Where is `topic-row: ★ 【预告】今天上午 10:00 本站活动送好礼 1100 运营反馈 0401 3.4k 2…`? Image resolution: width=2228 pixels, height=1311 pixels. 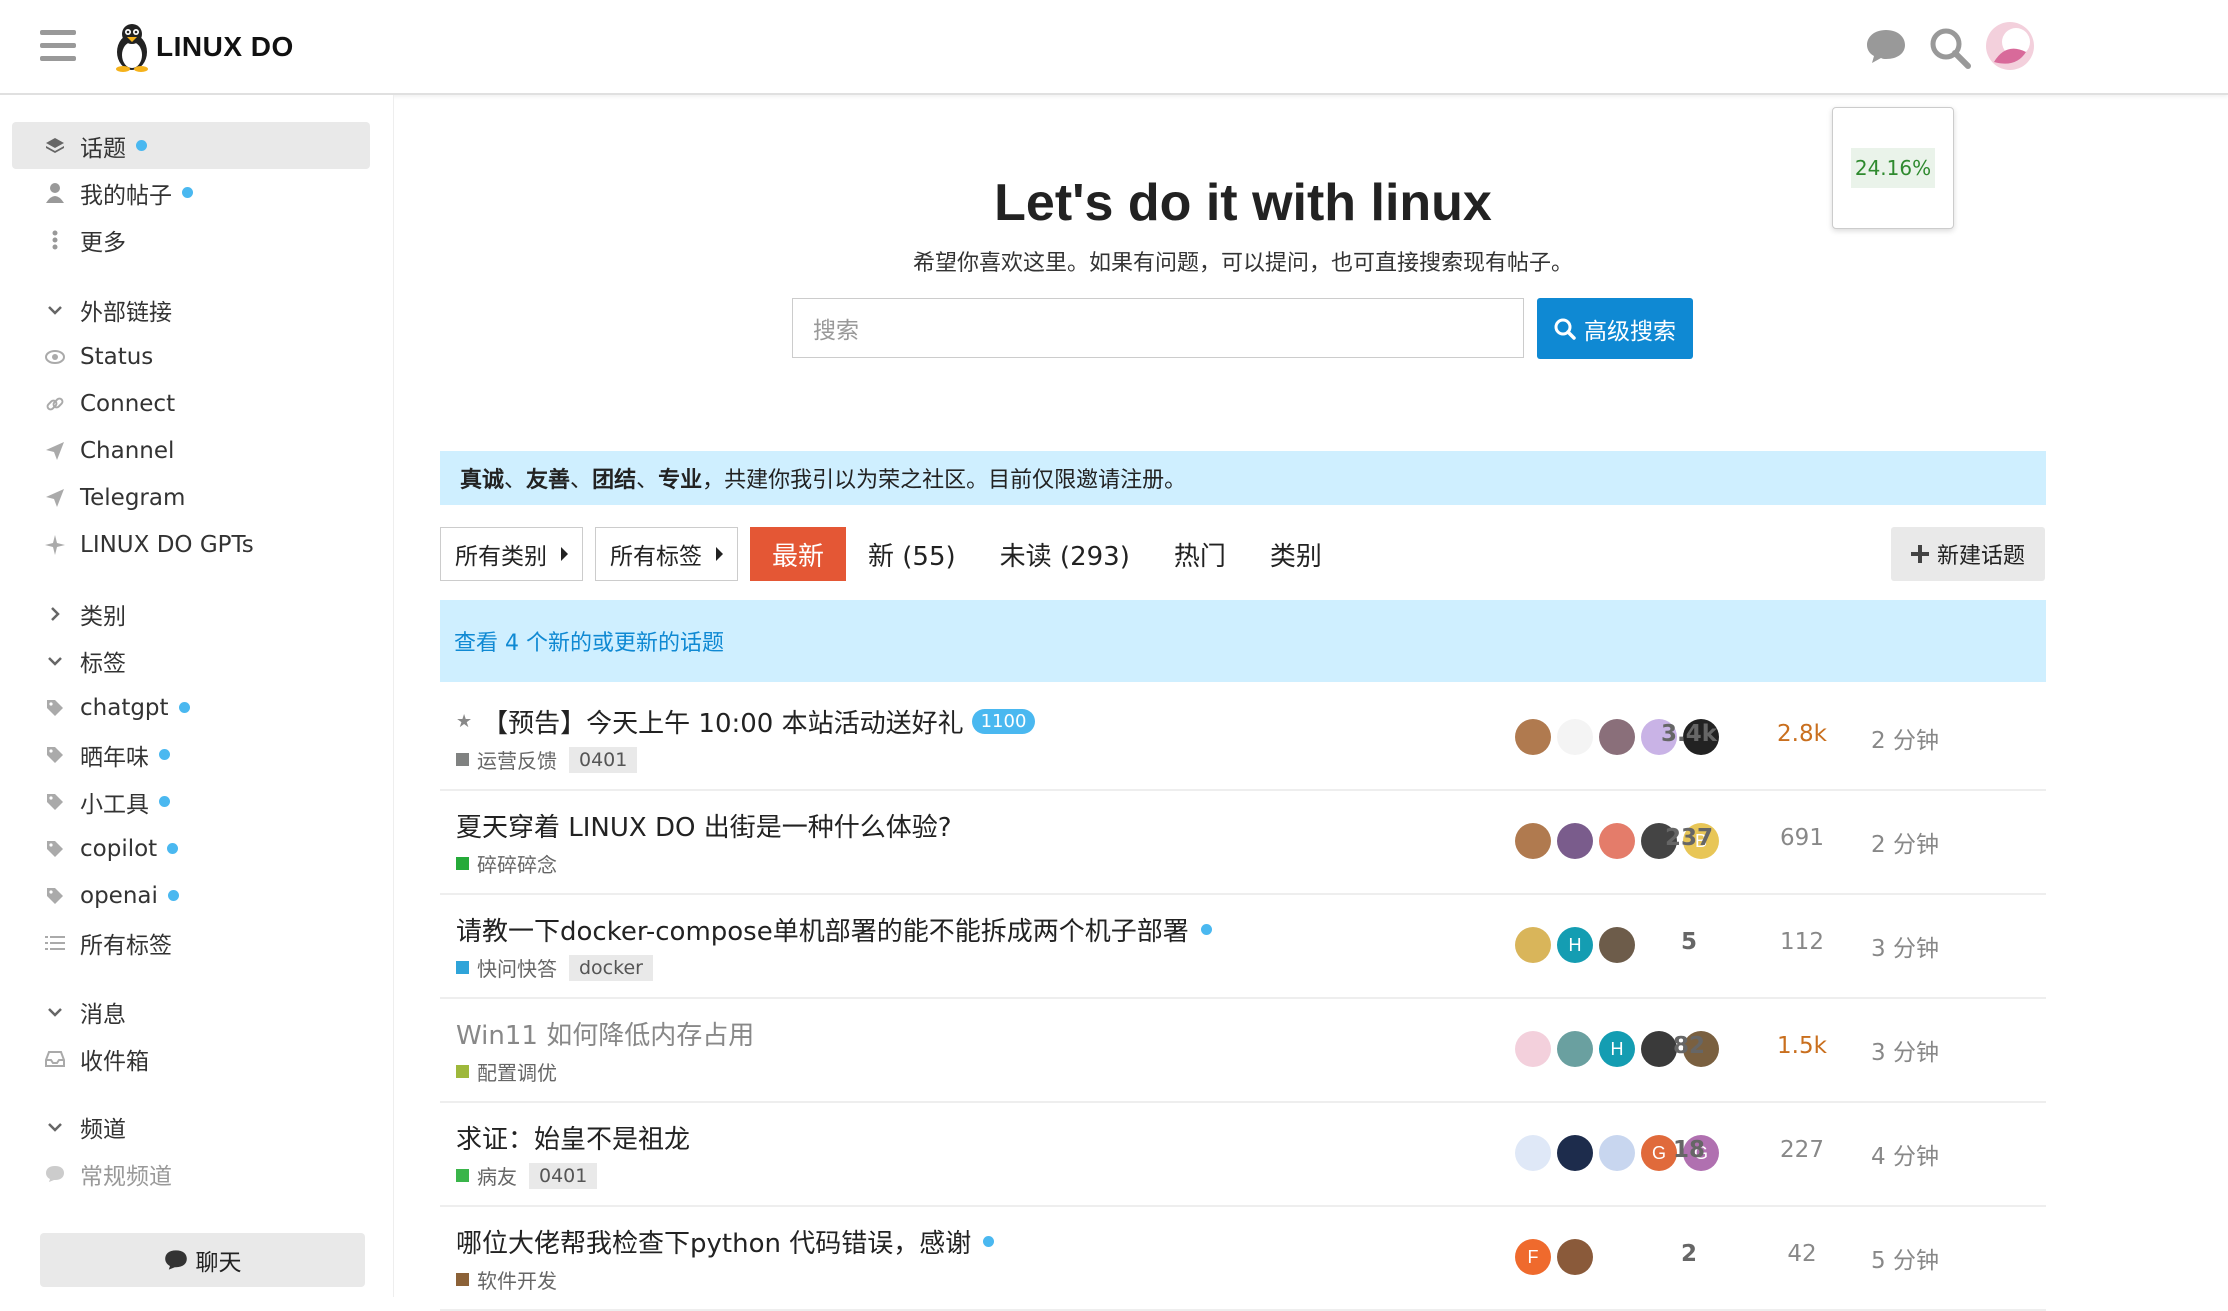 topic-row: ★ 【预告】今天上午 10:00 本站活动送好礼 1100 运营反馈 0401 3.4k 2… is located at coordinates (1243, 738).